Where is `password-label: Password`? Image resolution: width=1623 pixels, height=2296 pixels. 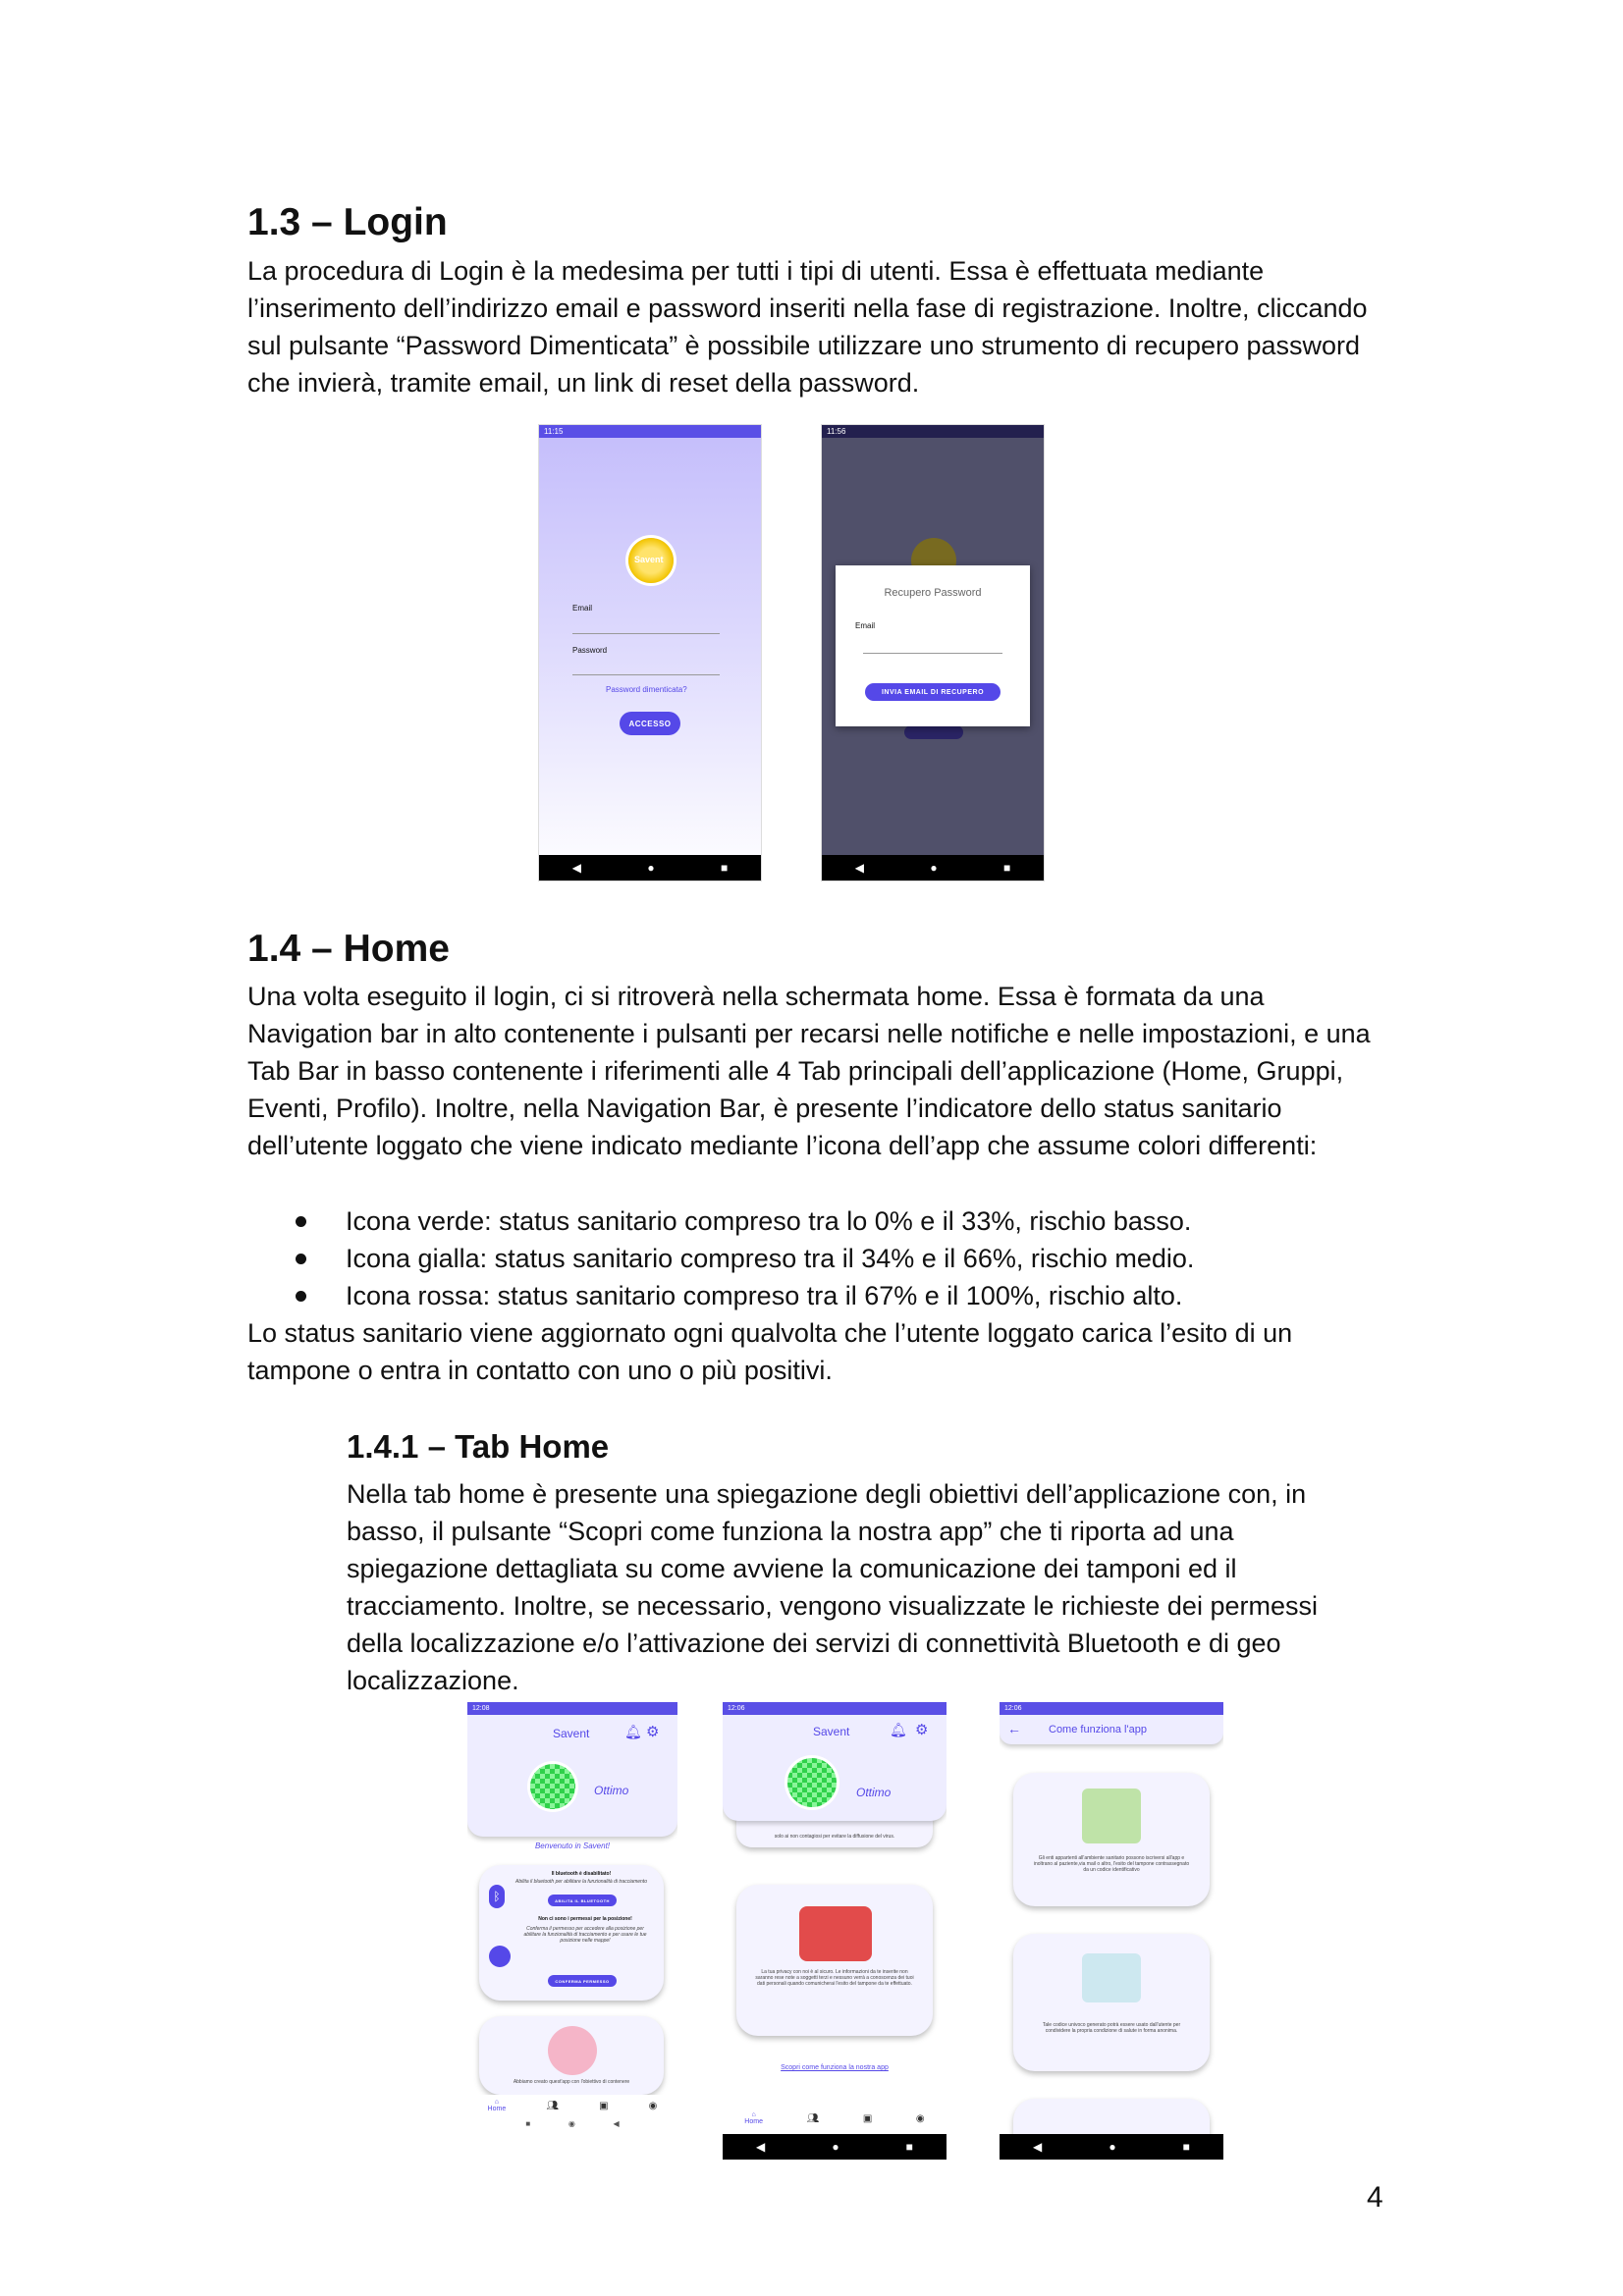
password-label: Password is located at coordinates (590, 650).